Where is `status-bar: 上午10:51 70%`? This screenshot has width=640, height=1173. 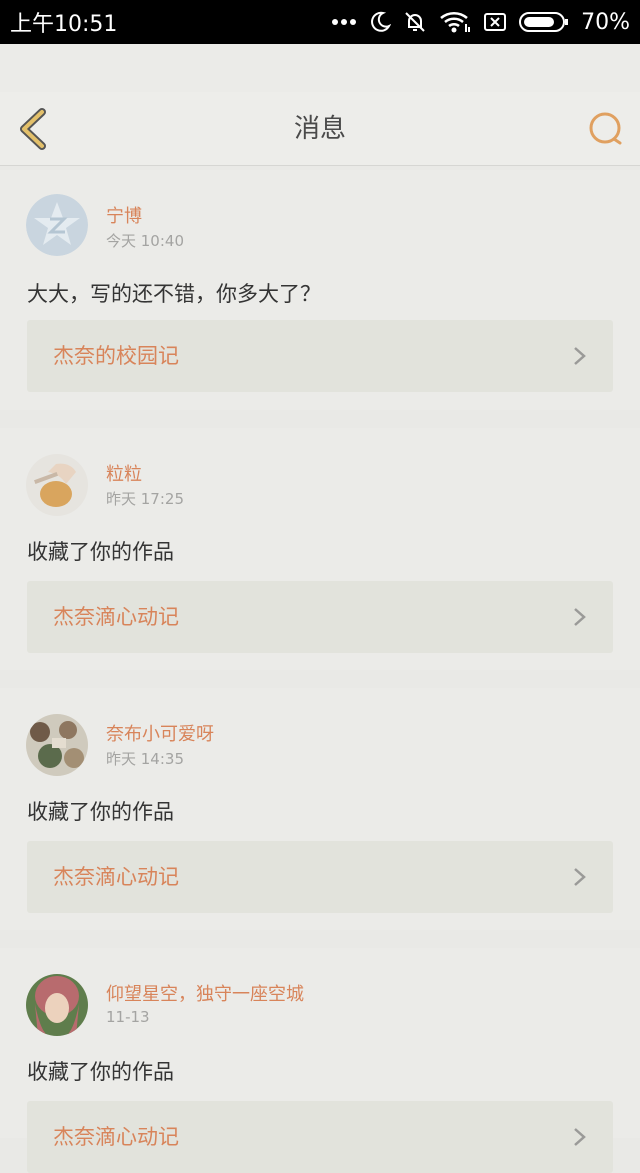
status-bar: 上午10:51 70% is located at coordinates (320, 22).